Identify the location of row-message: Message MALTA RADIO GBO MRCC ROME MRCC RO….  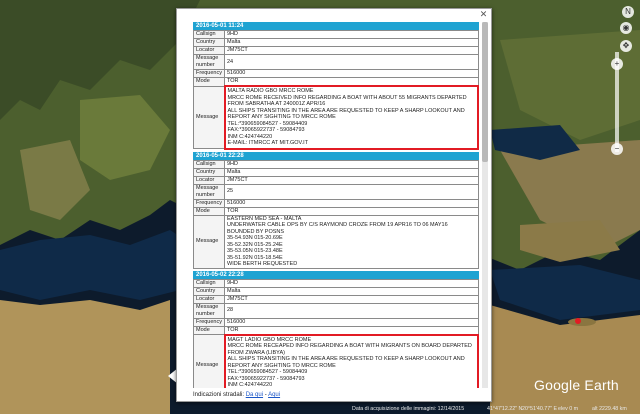
(336, 117).